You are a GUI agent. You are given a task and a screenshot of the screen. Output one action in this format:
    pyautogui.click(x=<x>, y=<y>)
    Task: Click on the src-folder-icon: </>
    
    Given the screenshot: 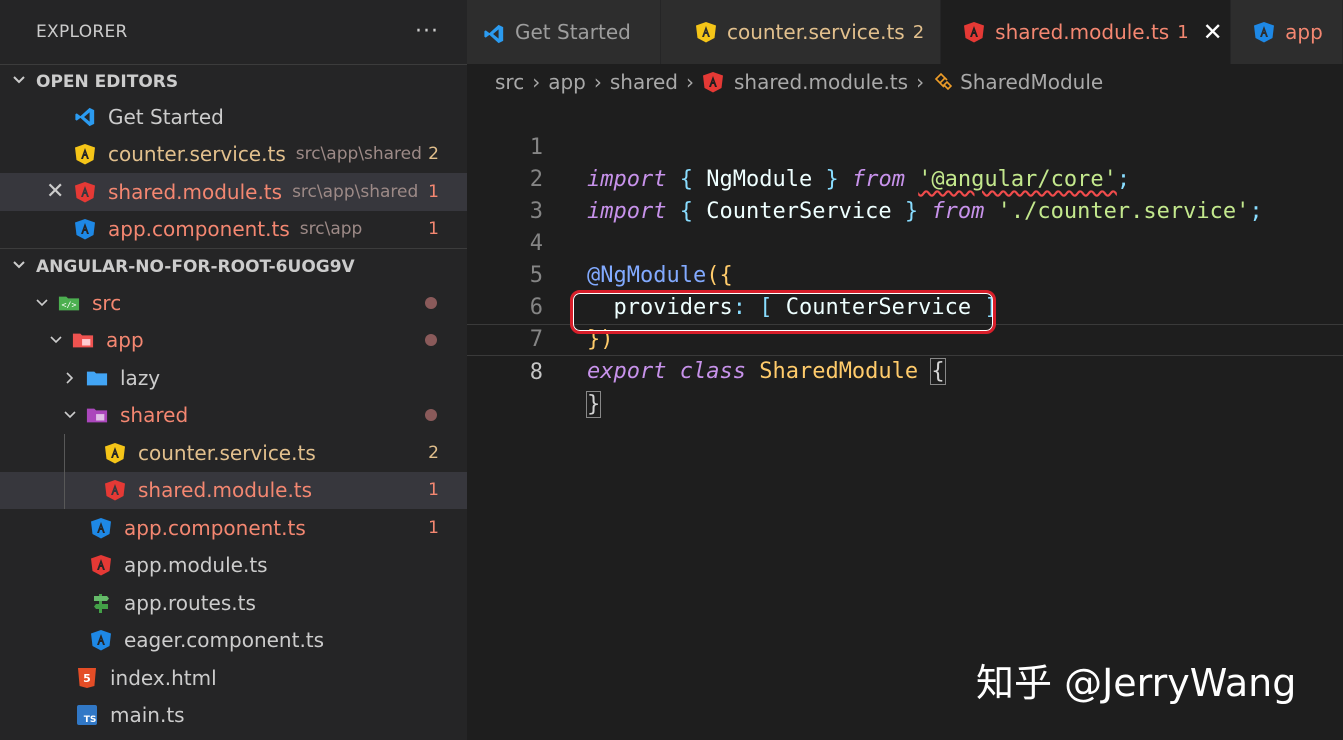 What is the action you would take?
    pyautogui.click(x=69, y=303)
    